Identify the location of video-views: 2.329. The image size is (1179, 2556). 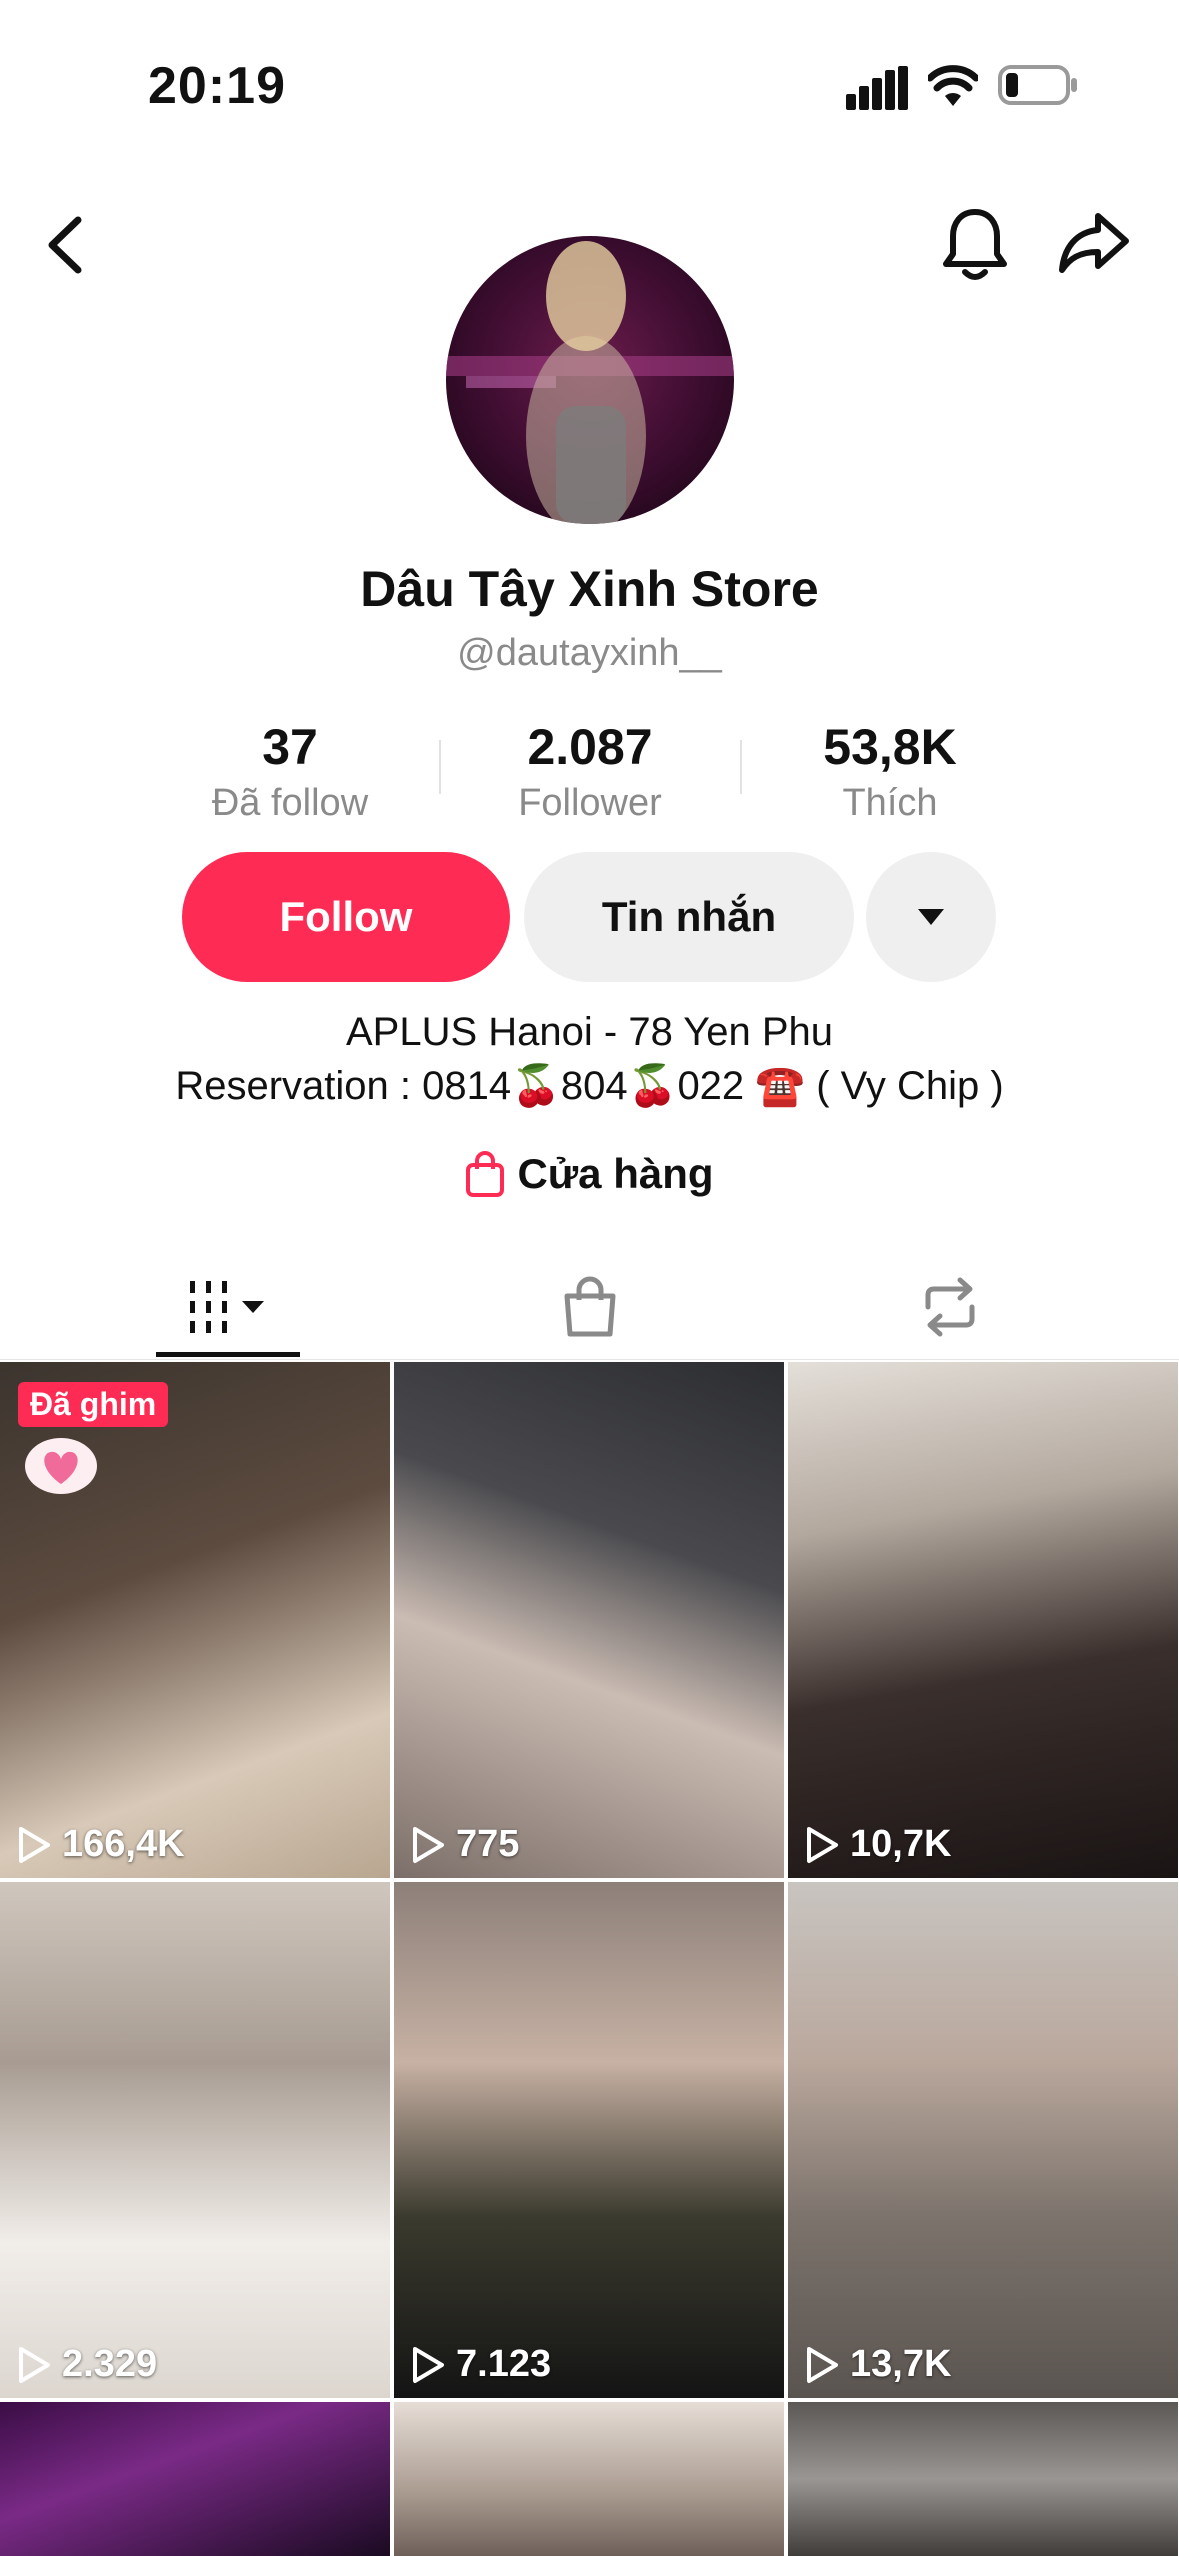
(86, 2364).